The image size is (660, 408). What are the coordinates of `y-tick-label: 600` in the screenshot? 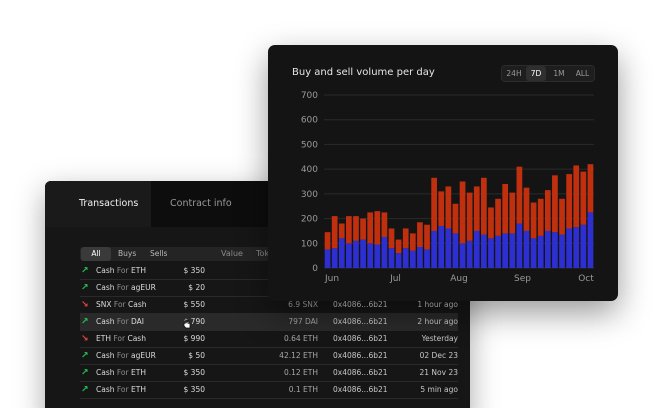 It's located at (309, 121).